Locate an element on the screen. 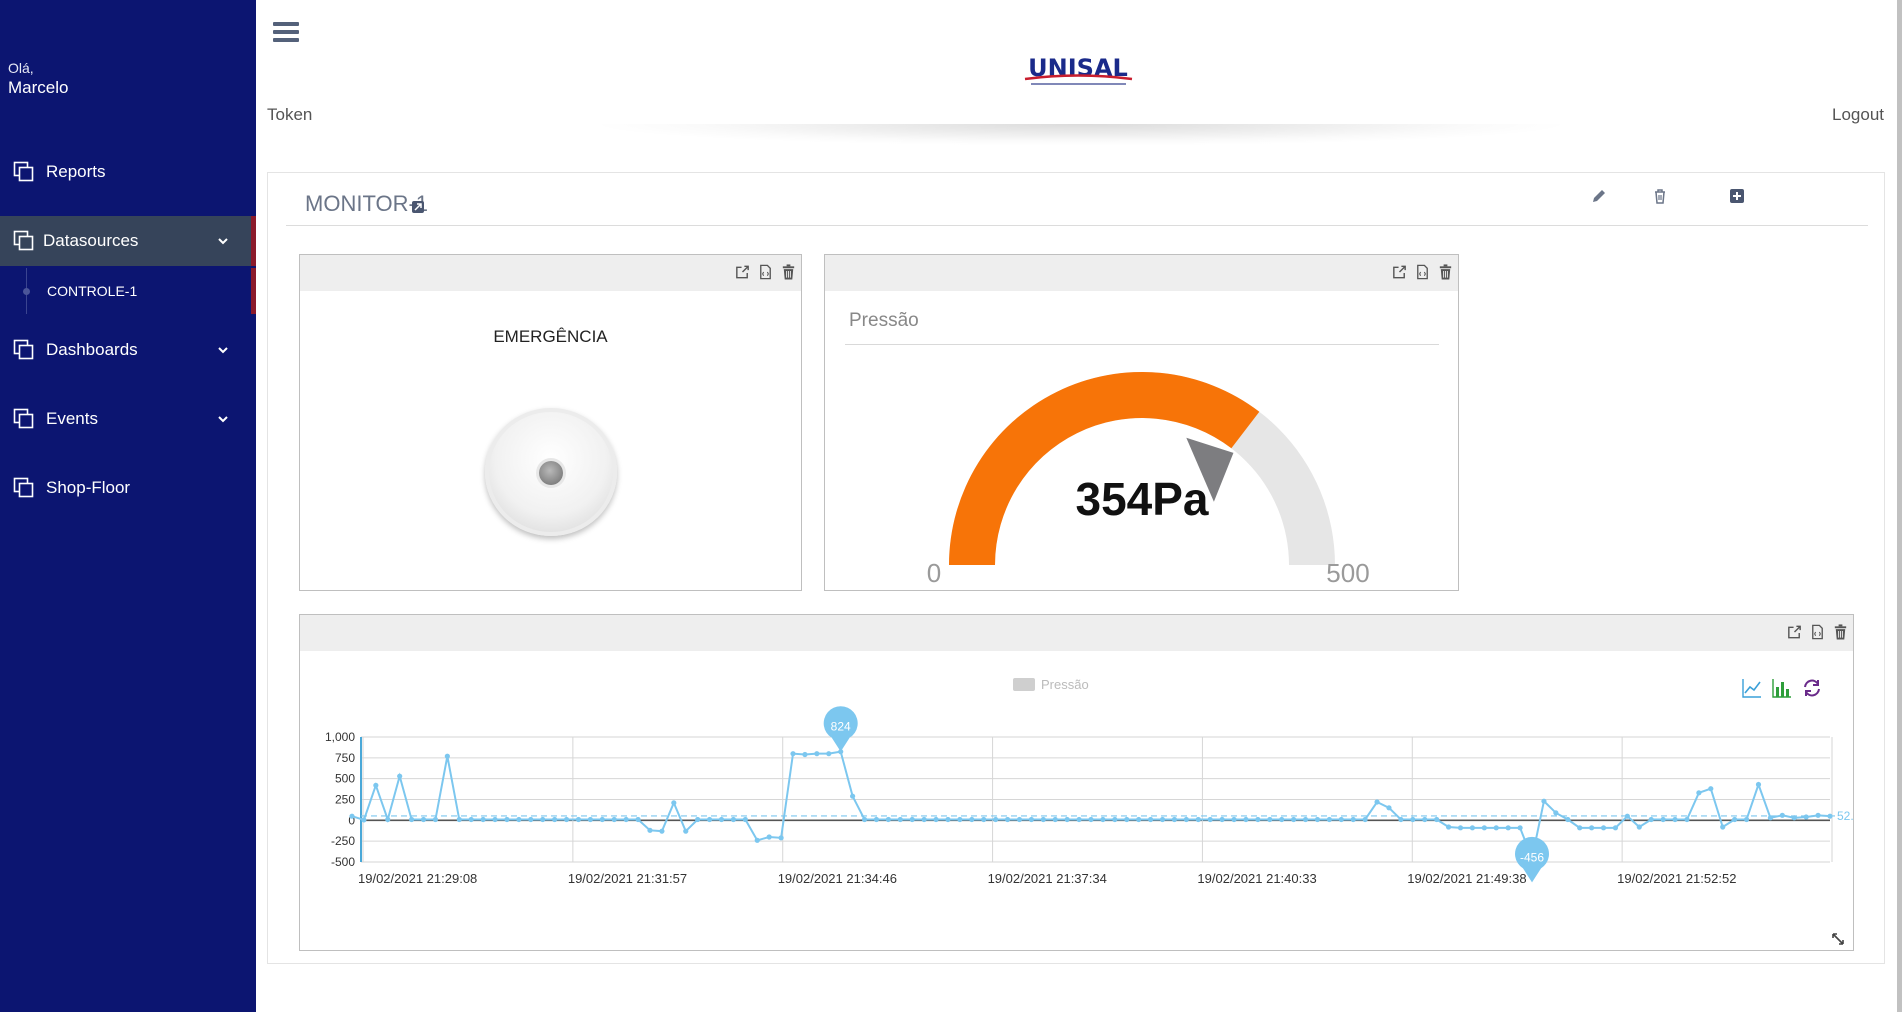 Image resolution: width=1902 pixels, height=1012 pixels. sidebar-item-reports: Reports is located at coordinates (128, 172).